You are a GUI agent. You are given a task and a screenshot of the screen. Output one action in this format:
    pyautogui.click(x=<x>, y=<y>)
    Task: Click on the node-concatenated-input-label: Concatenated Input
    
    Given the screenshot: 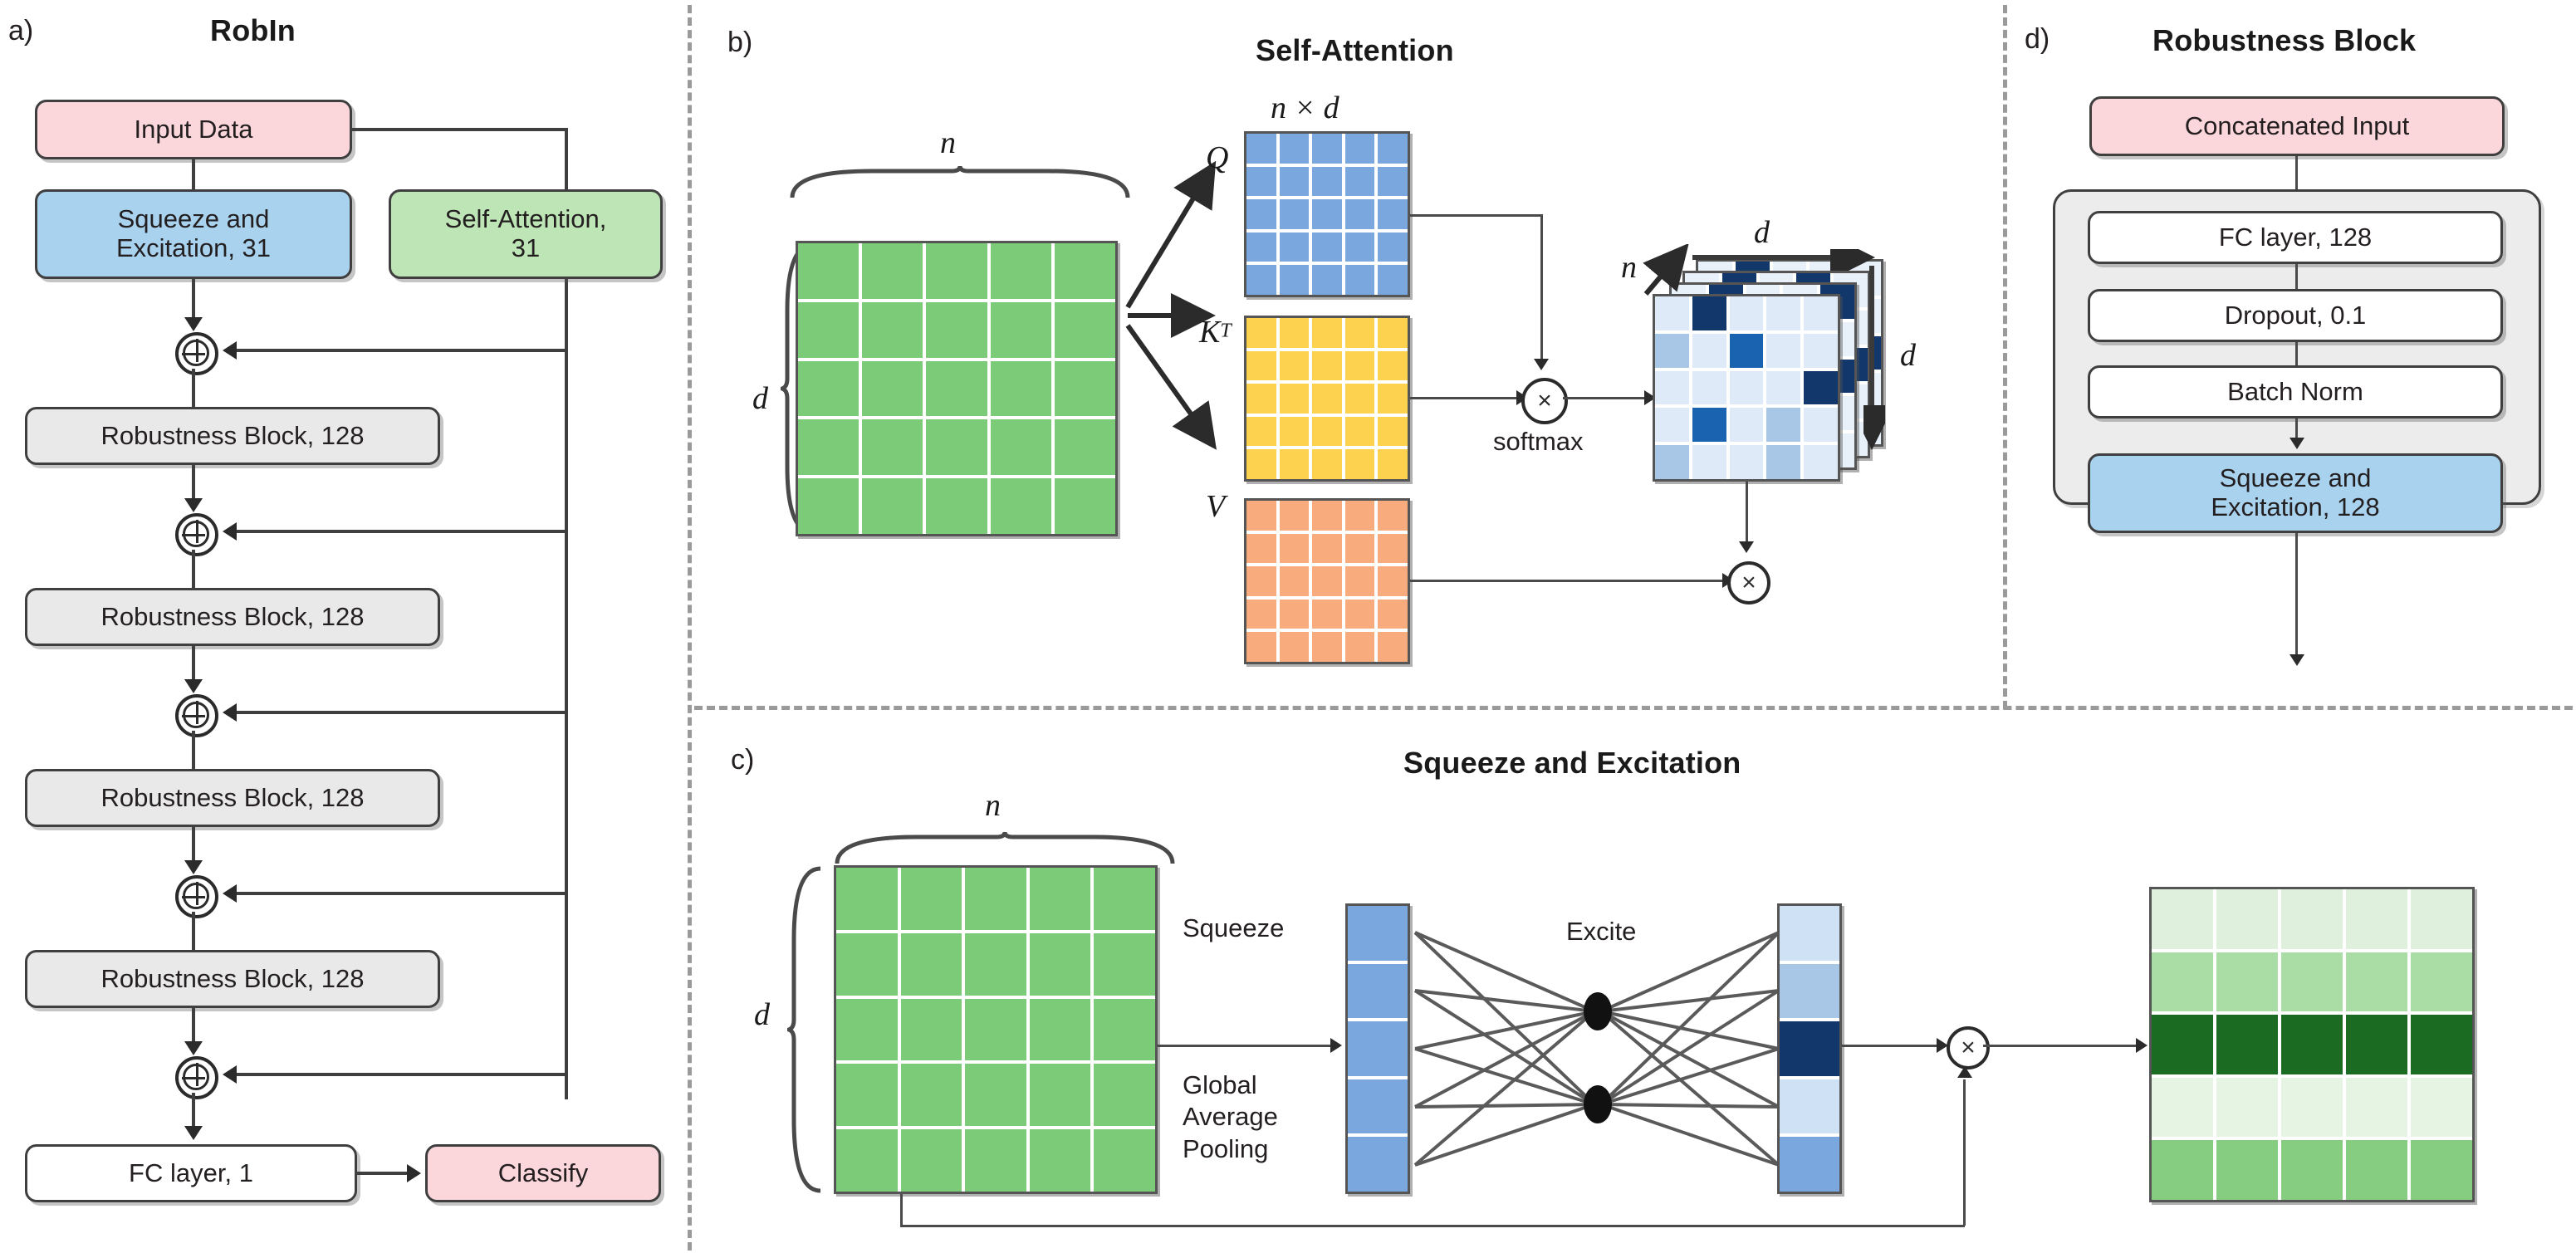 What is the action you would take?
    pyautogui.click(x=2297, y=125)
    